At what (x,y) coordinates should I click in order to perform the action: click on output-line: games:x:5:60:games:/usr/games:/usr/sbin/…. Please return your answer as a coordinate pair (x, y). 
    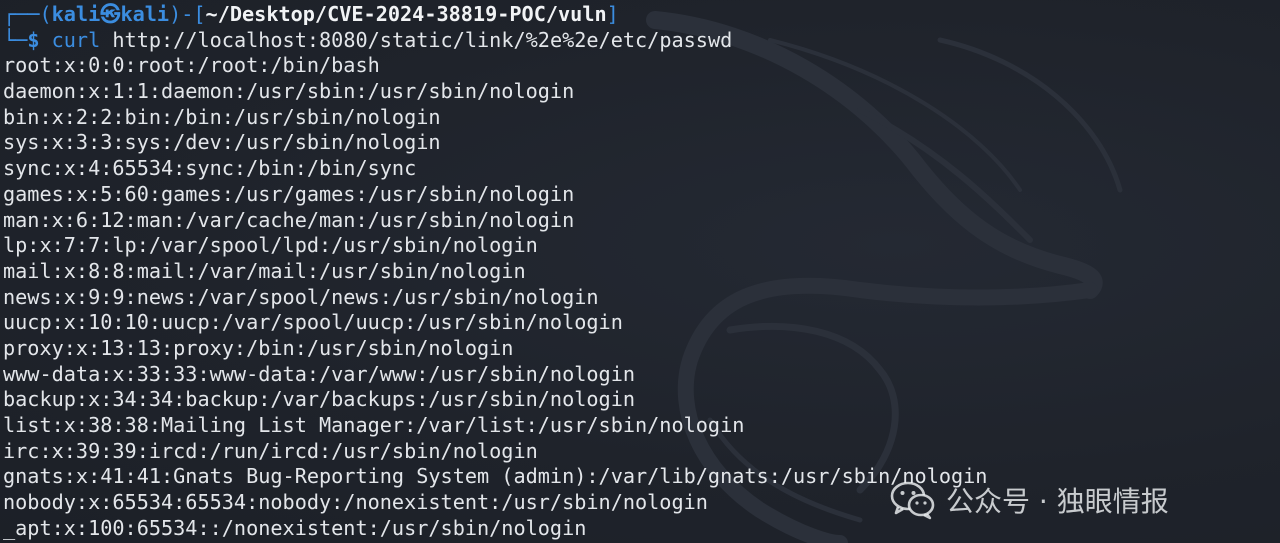
    Looking at the image, I should click on (289, 193).